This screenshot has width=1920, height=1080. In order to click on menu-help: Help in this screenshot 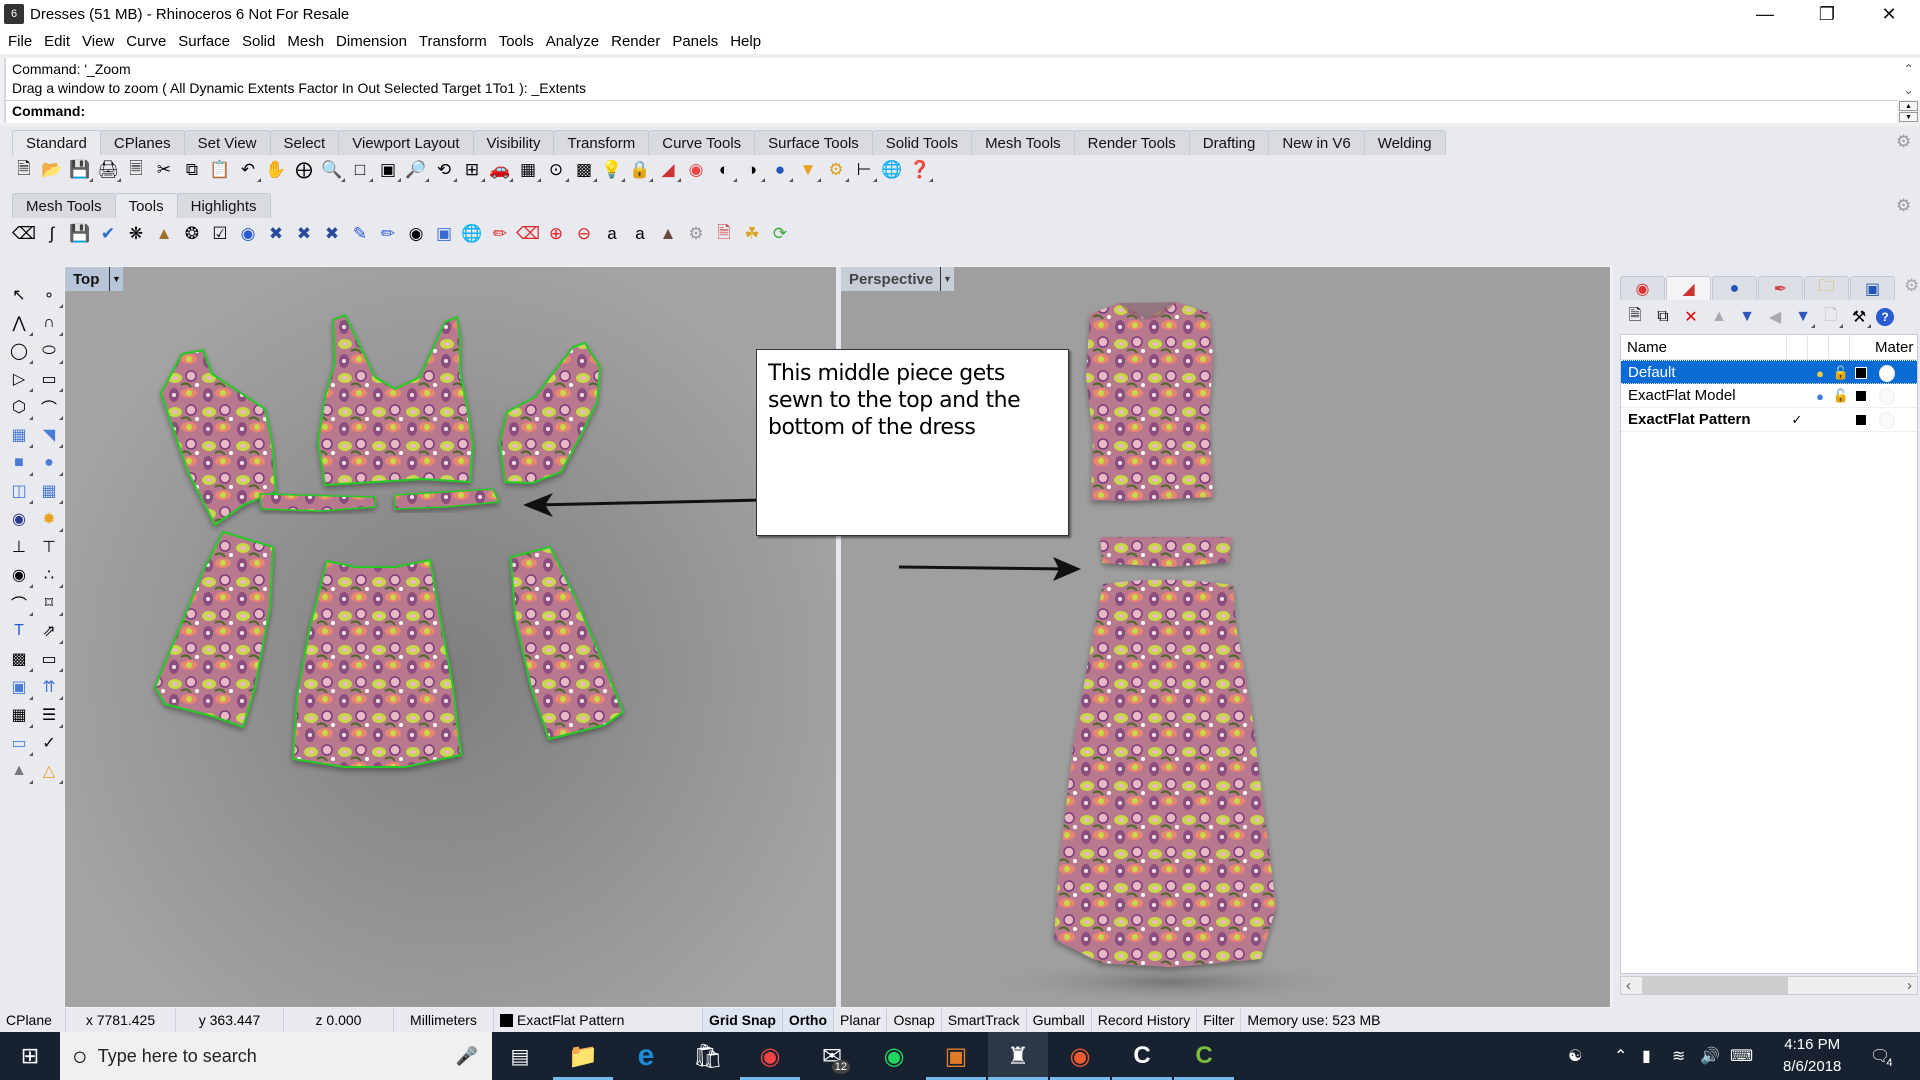, I will do `click(745, 41)`.